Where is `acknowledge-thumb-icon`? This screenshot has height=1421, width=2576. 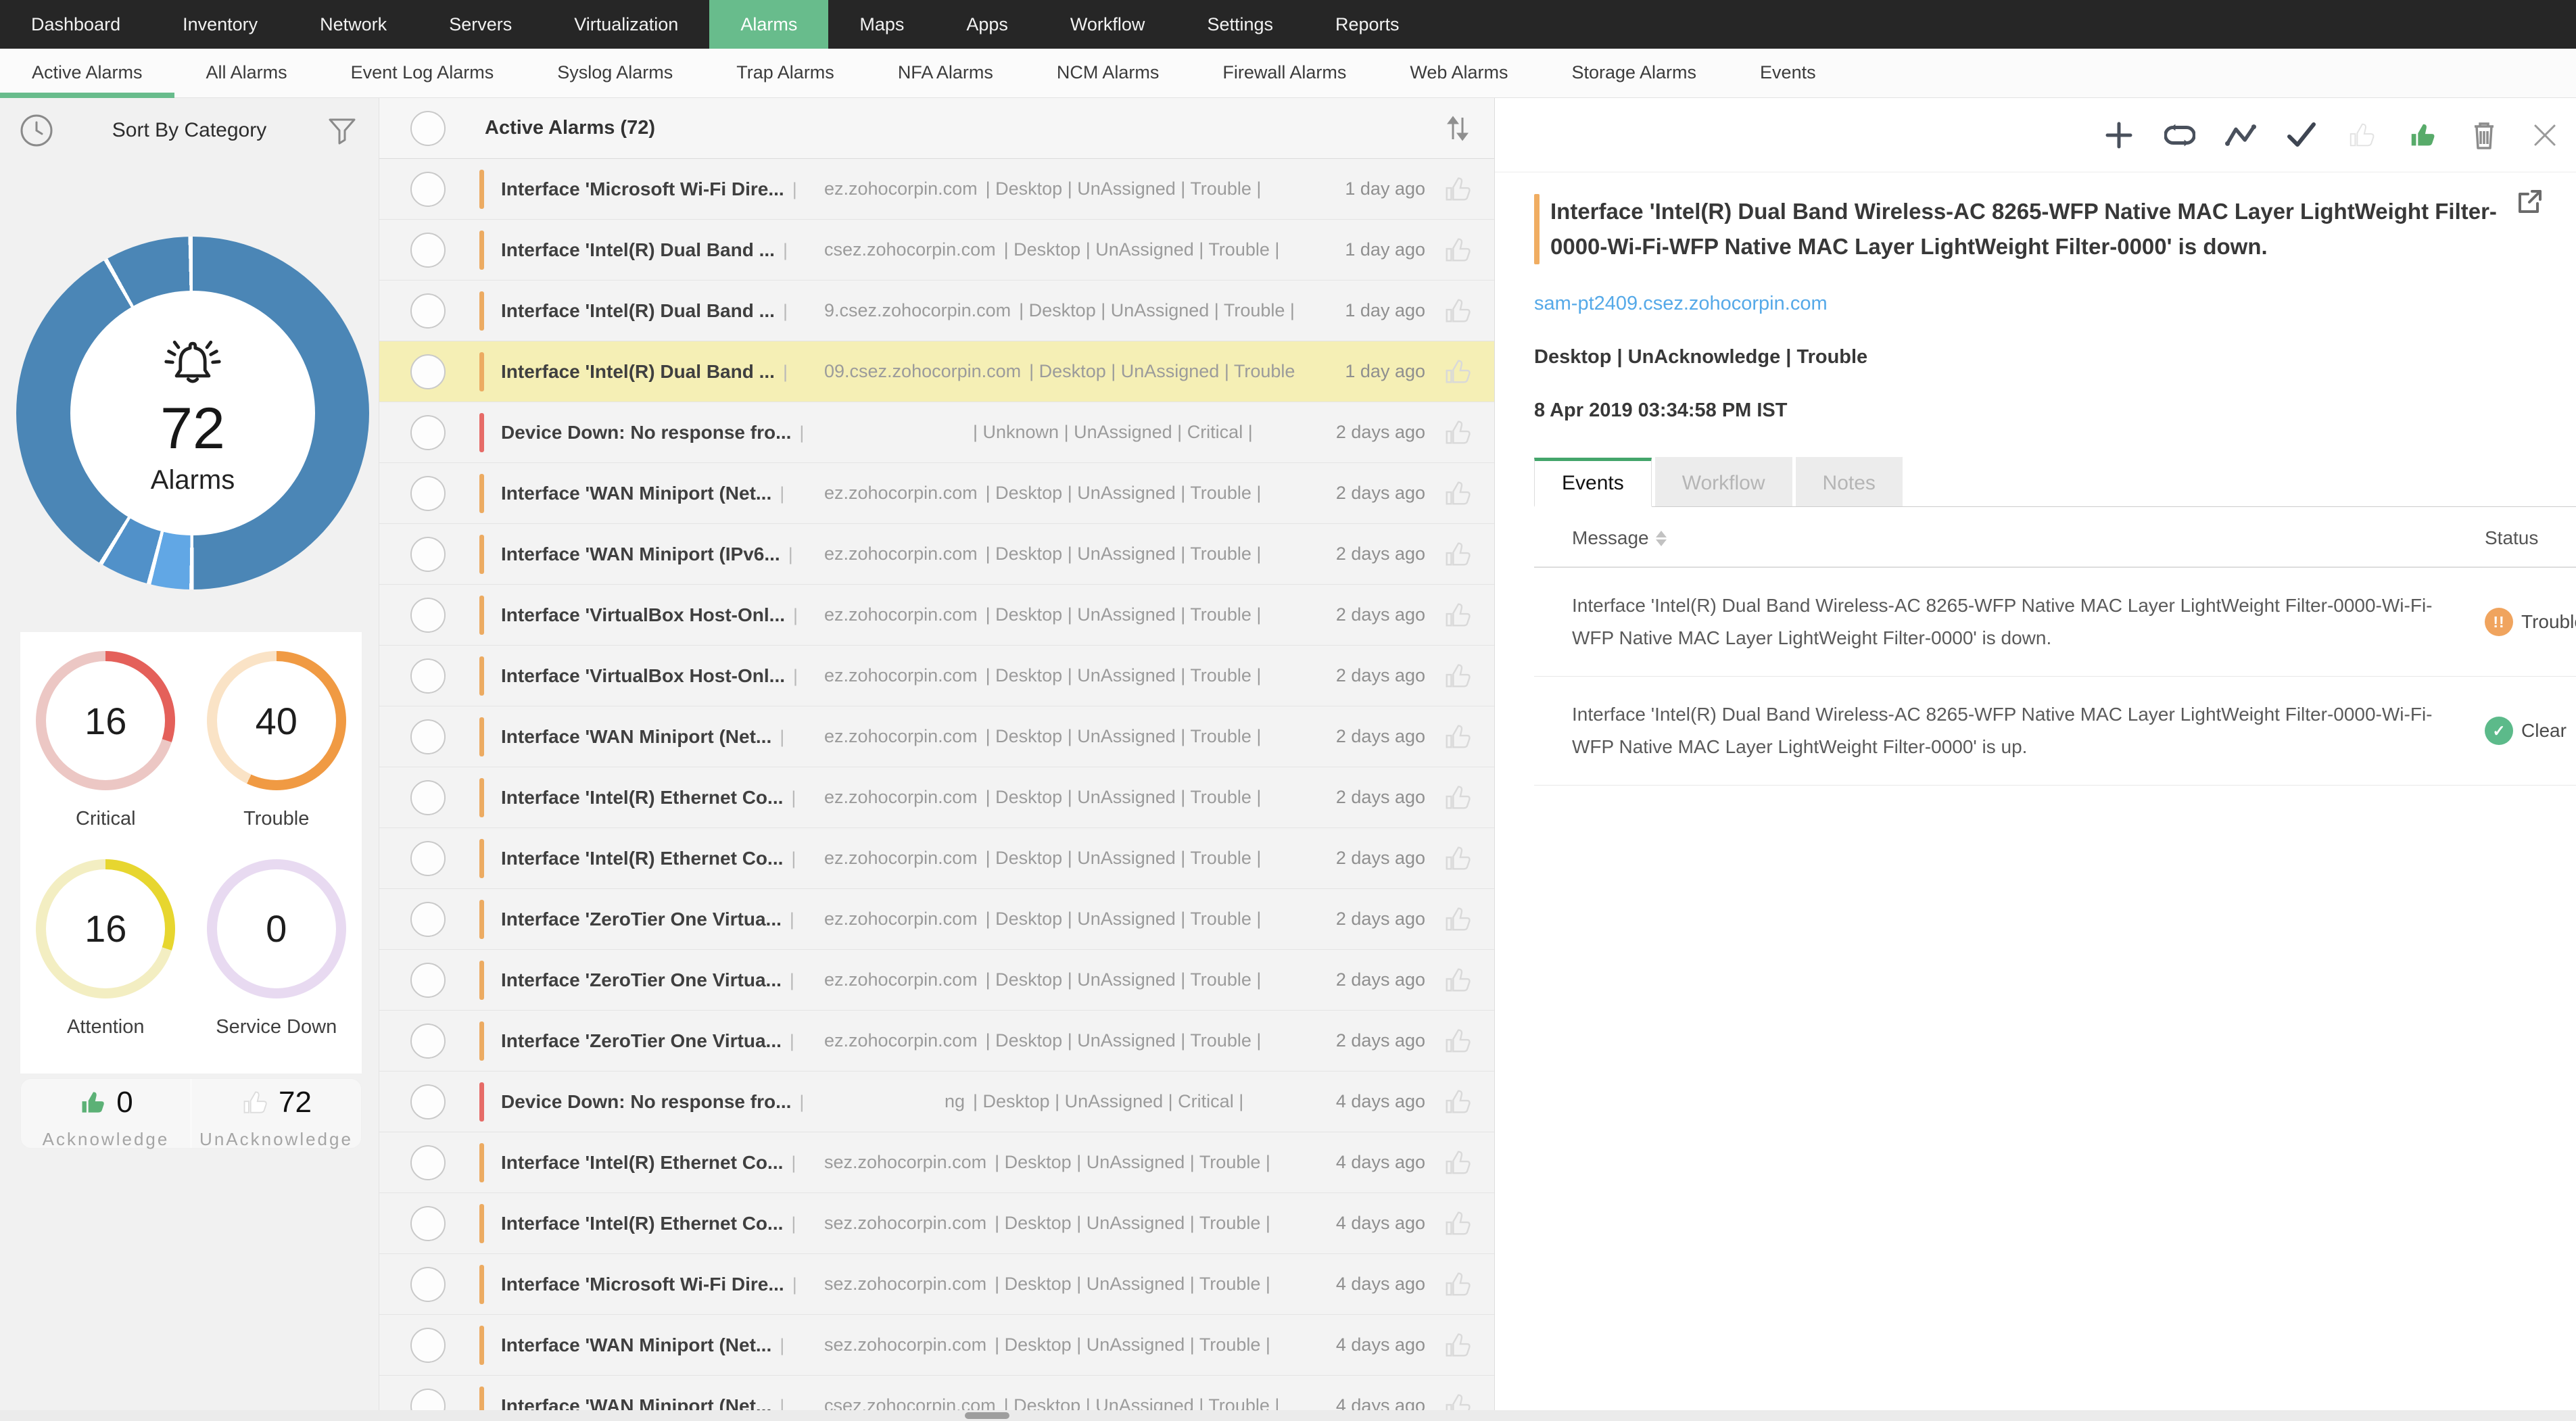 acknowledge-thumb-icon is located at coordinates (2362, 136).